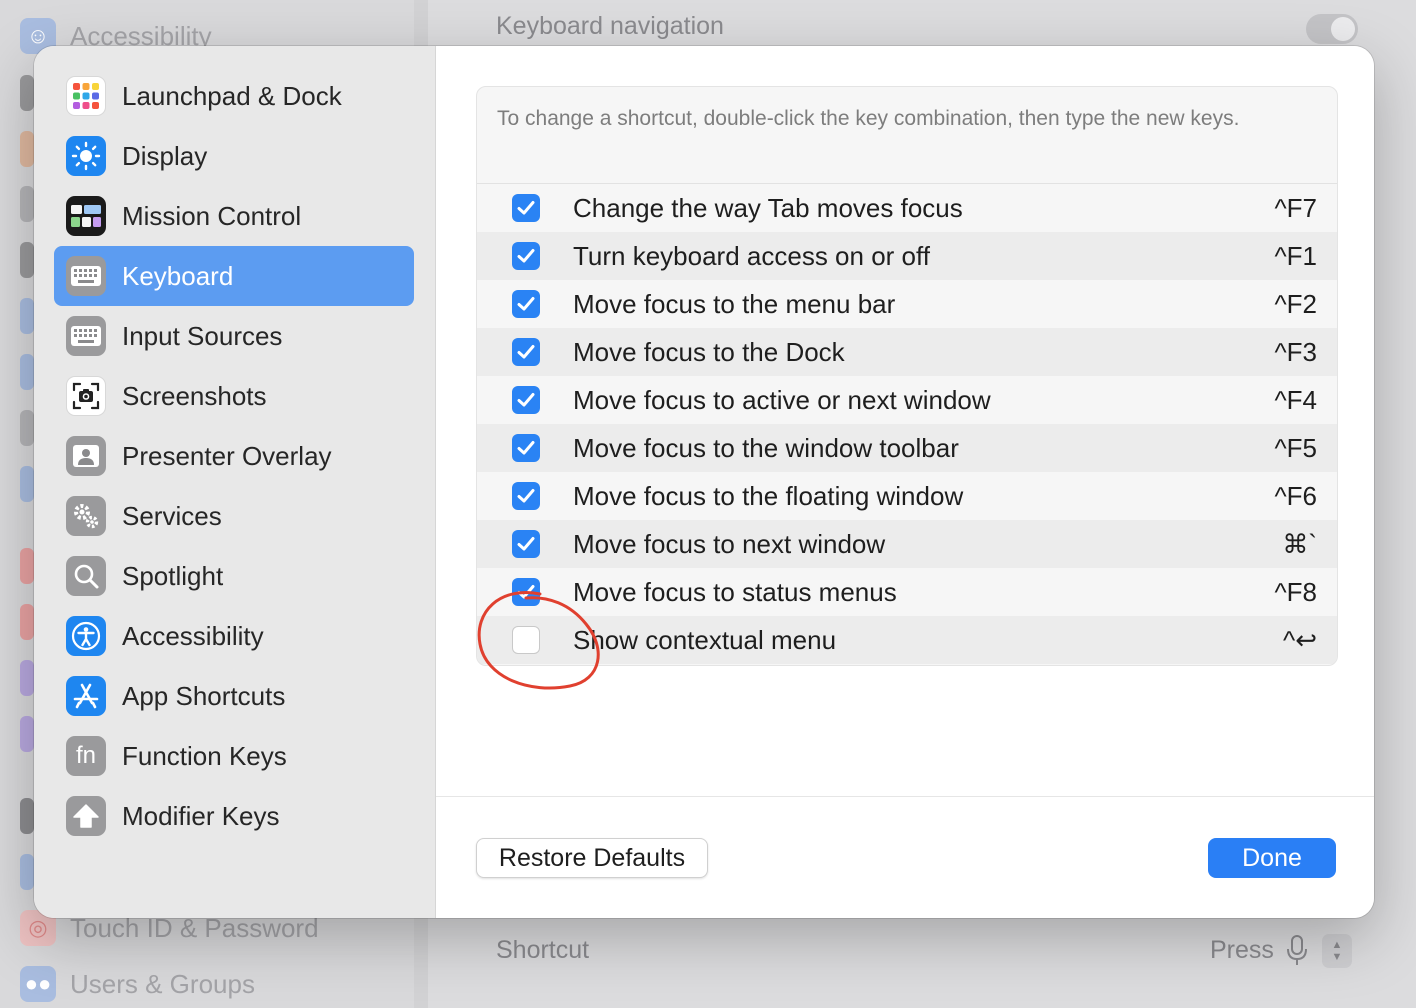  What do you see at coordinates (592, 858) in the screenshot?
I see `restore-defaults-button: Restore Defaults` at bounding box center [592, 858].